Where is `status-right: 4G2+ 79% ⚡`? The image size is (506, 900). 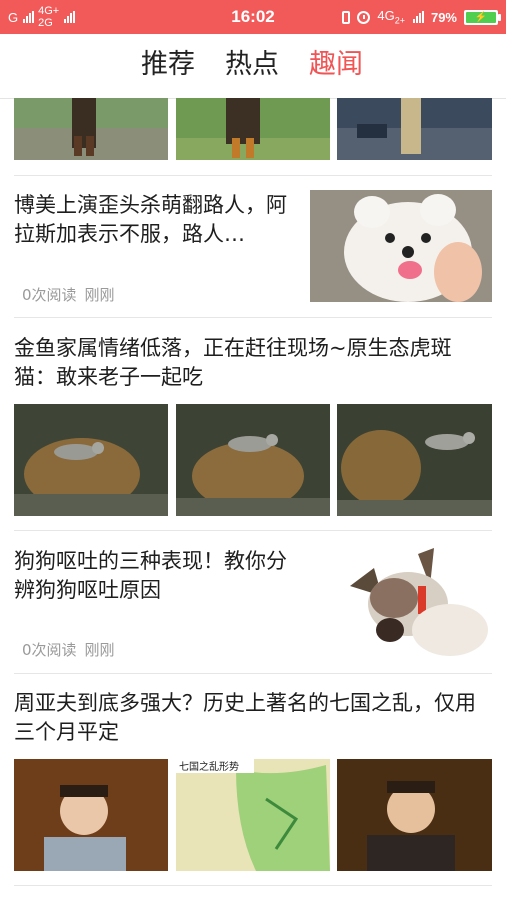 status-right: 4G2+ 79% ⚡ is located at coordinates (421, 17).